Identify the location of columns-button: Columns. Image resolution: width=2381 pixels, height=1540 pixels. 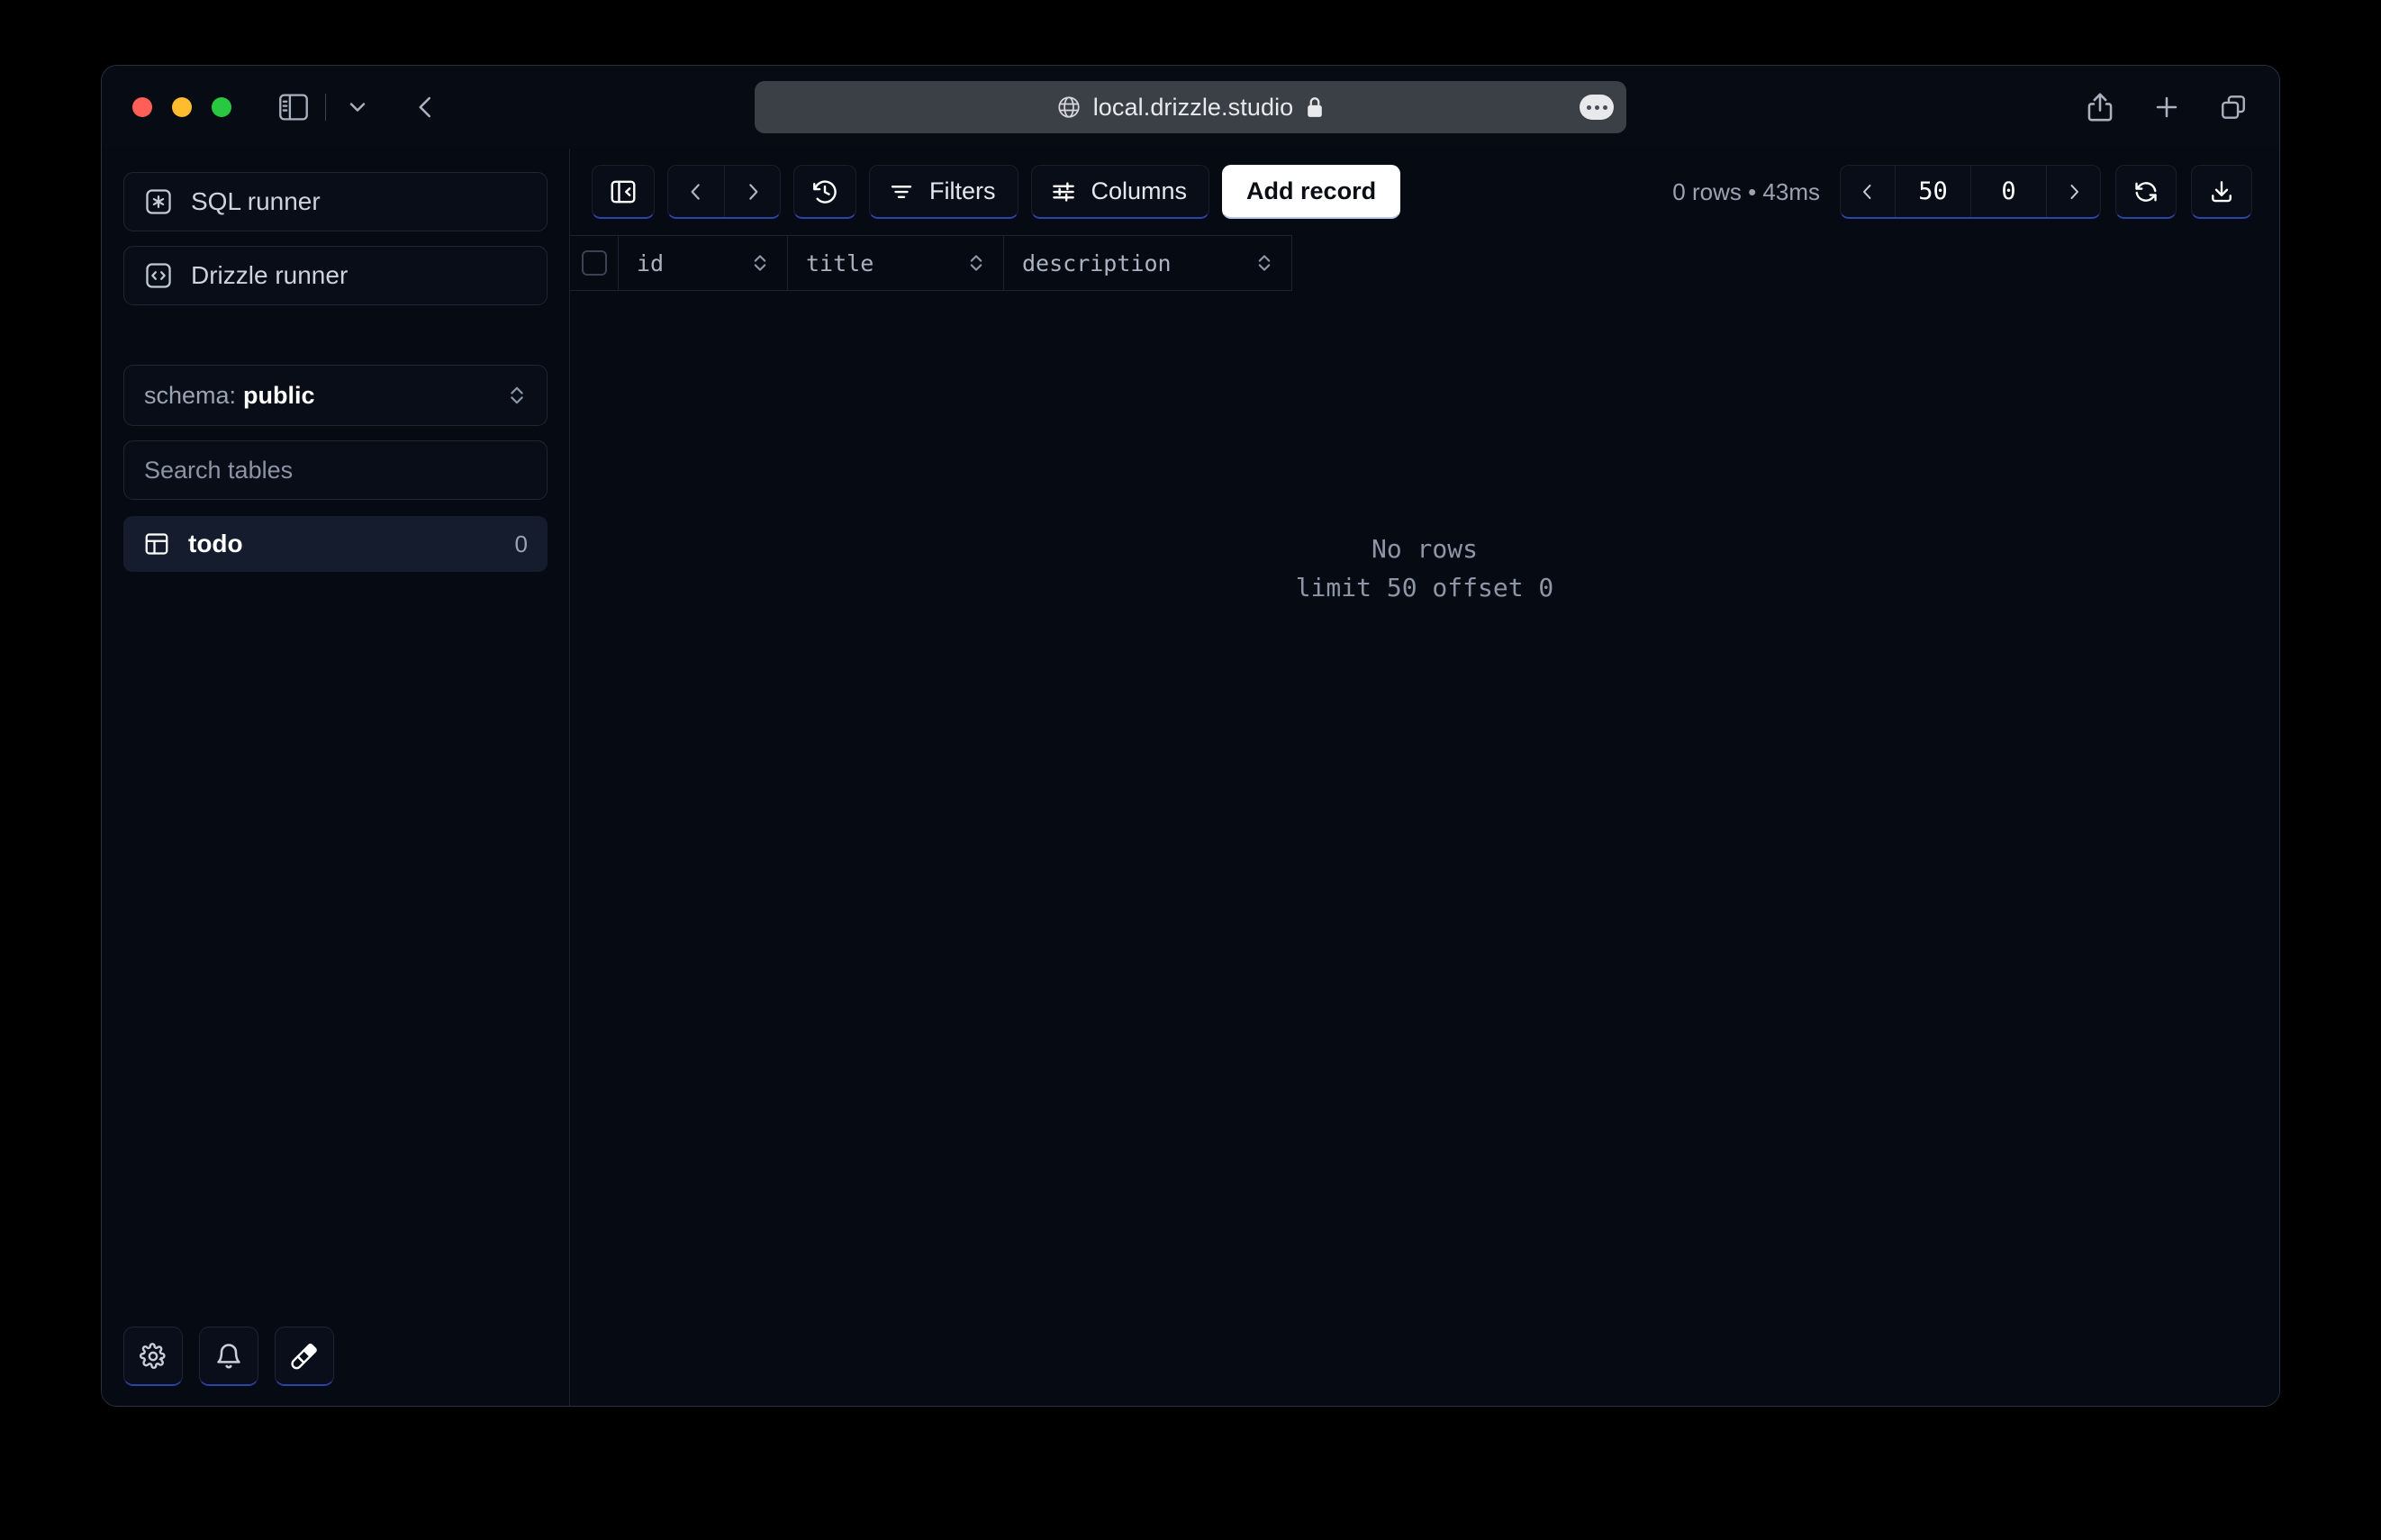
(1120, 192).